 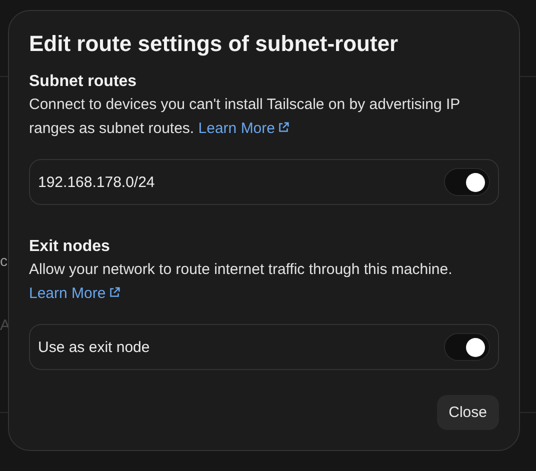 I want to click on close-button: Close, so click(x=467, y=412).